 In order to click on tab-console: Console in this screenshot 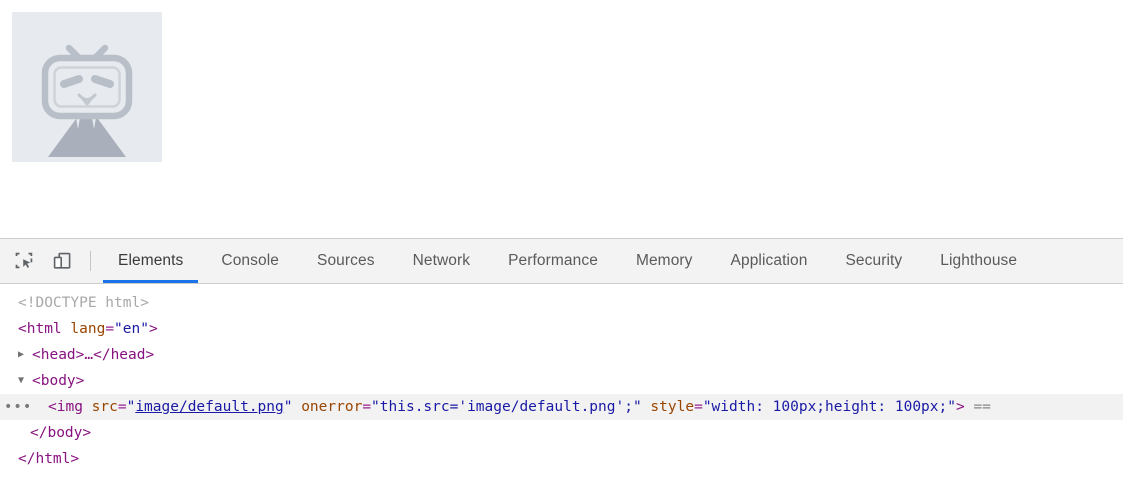, I will do `click(250, 261)`.